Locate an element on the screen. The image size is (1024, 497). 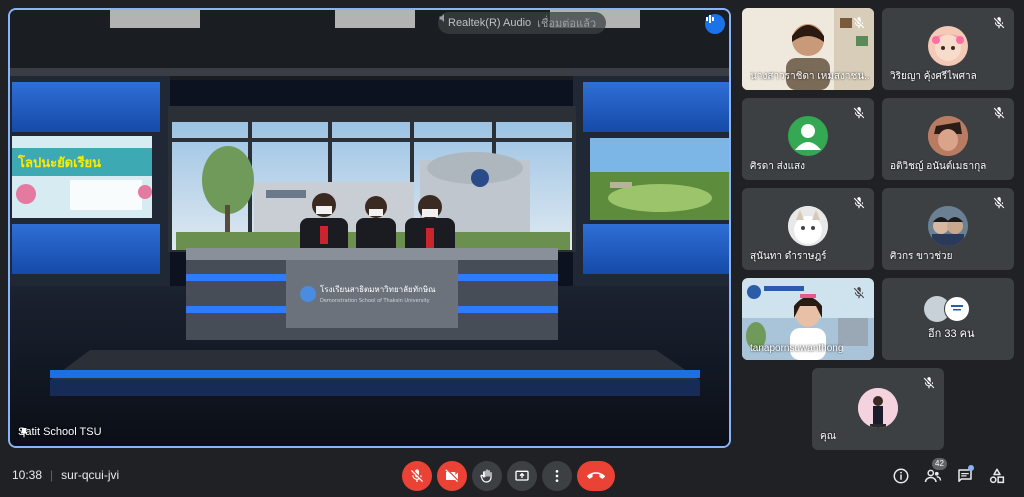
present-screen-button is located at coordinates (522, 476).